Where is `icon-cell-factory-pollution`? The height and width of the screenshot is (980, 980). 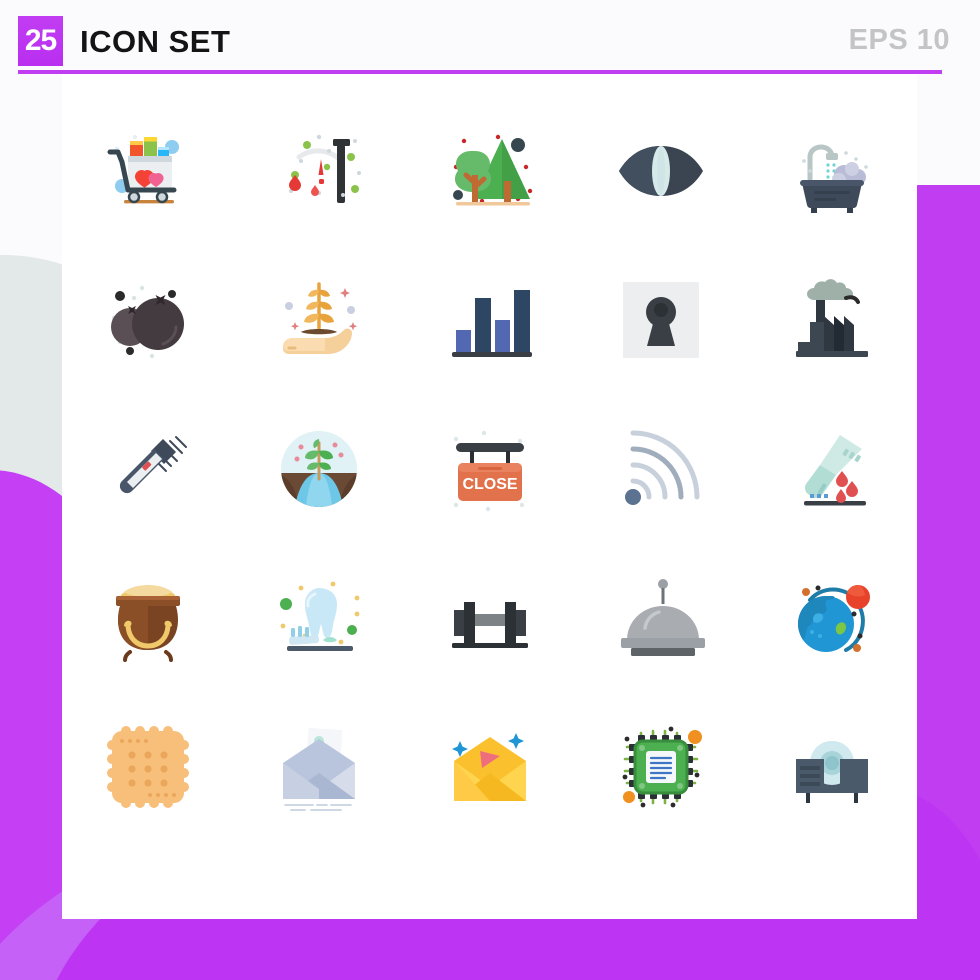
icon-cell-factory-pollution is located at coordinates (831, 319).